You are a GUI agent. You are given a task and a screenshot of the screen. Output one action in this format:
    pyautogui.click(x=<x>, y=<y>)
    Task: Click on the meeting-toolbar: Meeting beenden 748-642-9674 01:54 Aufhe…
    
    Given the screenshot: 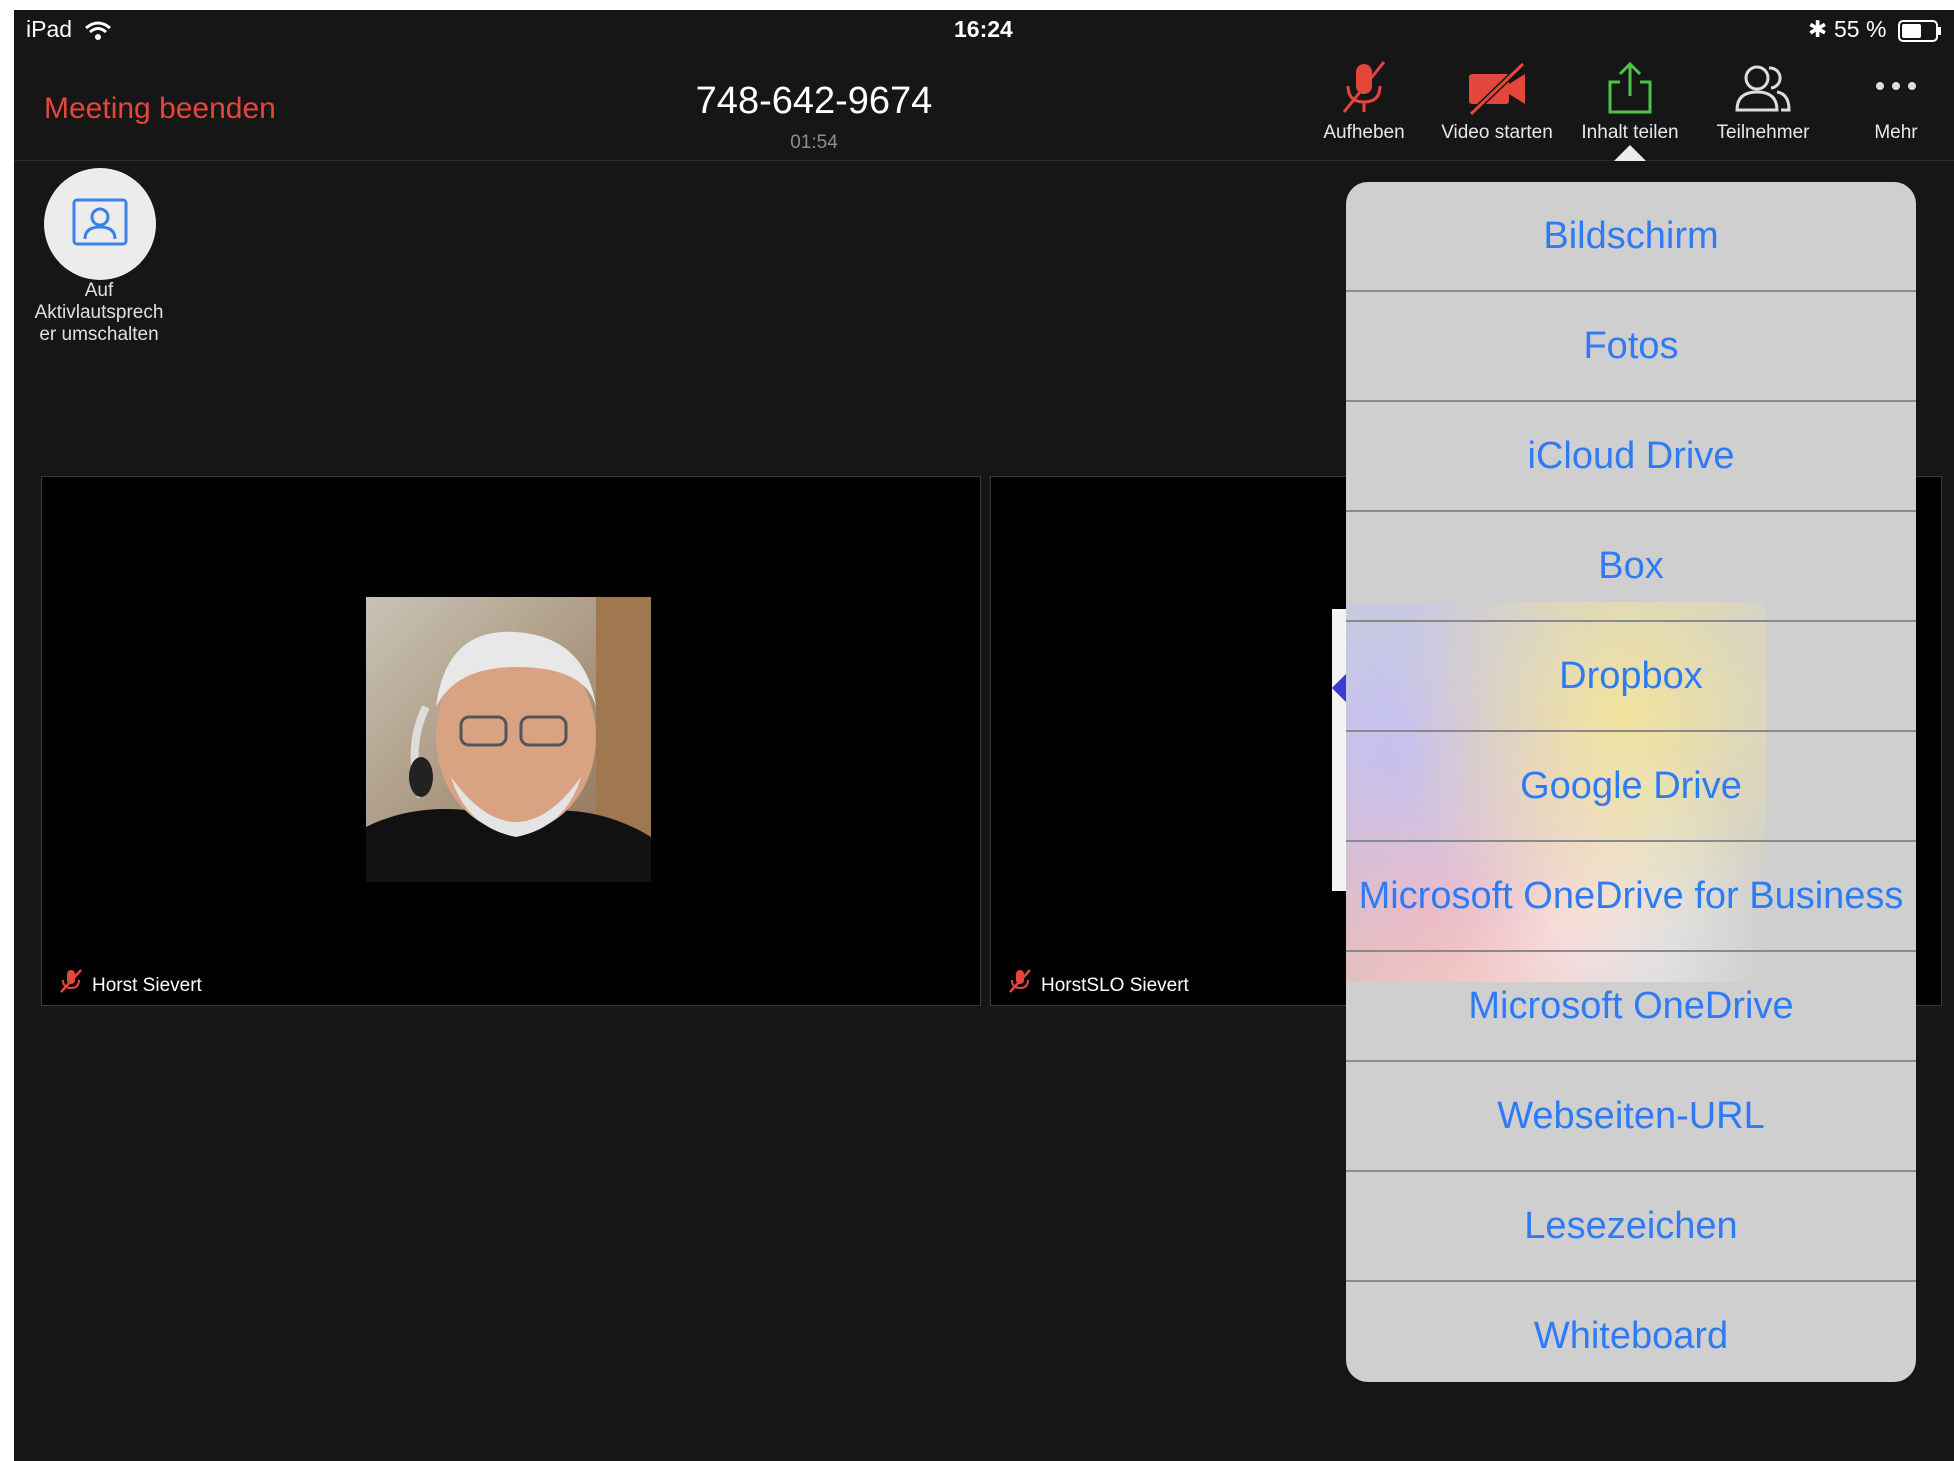 What is the action you would take?
    pyautogui.click(x=984, y=105)
    